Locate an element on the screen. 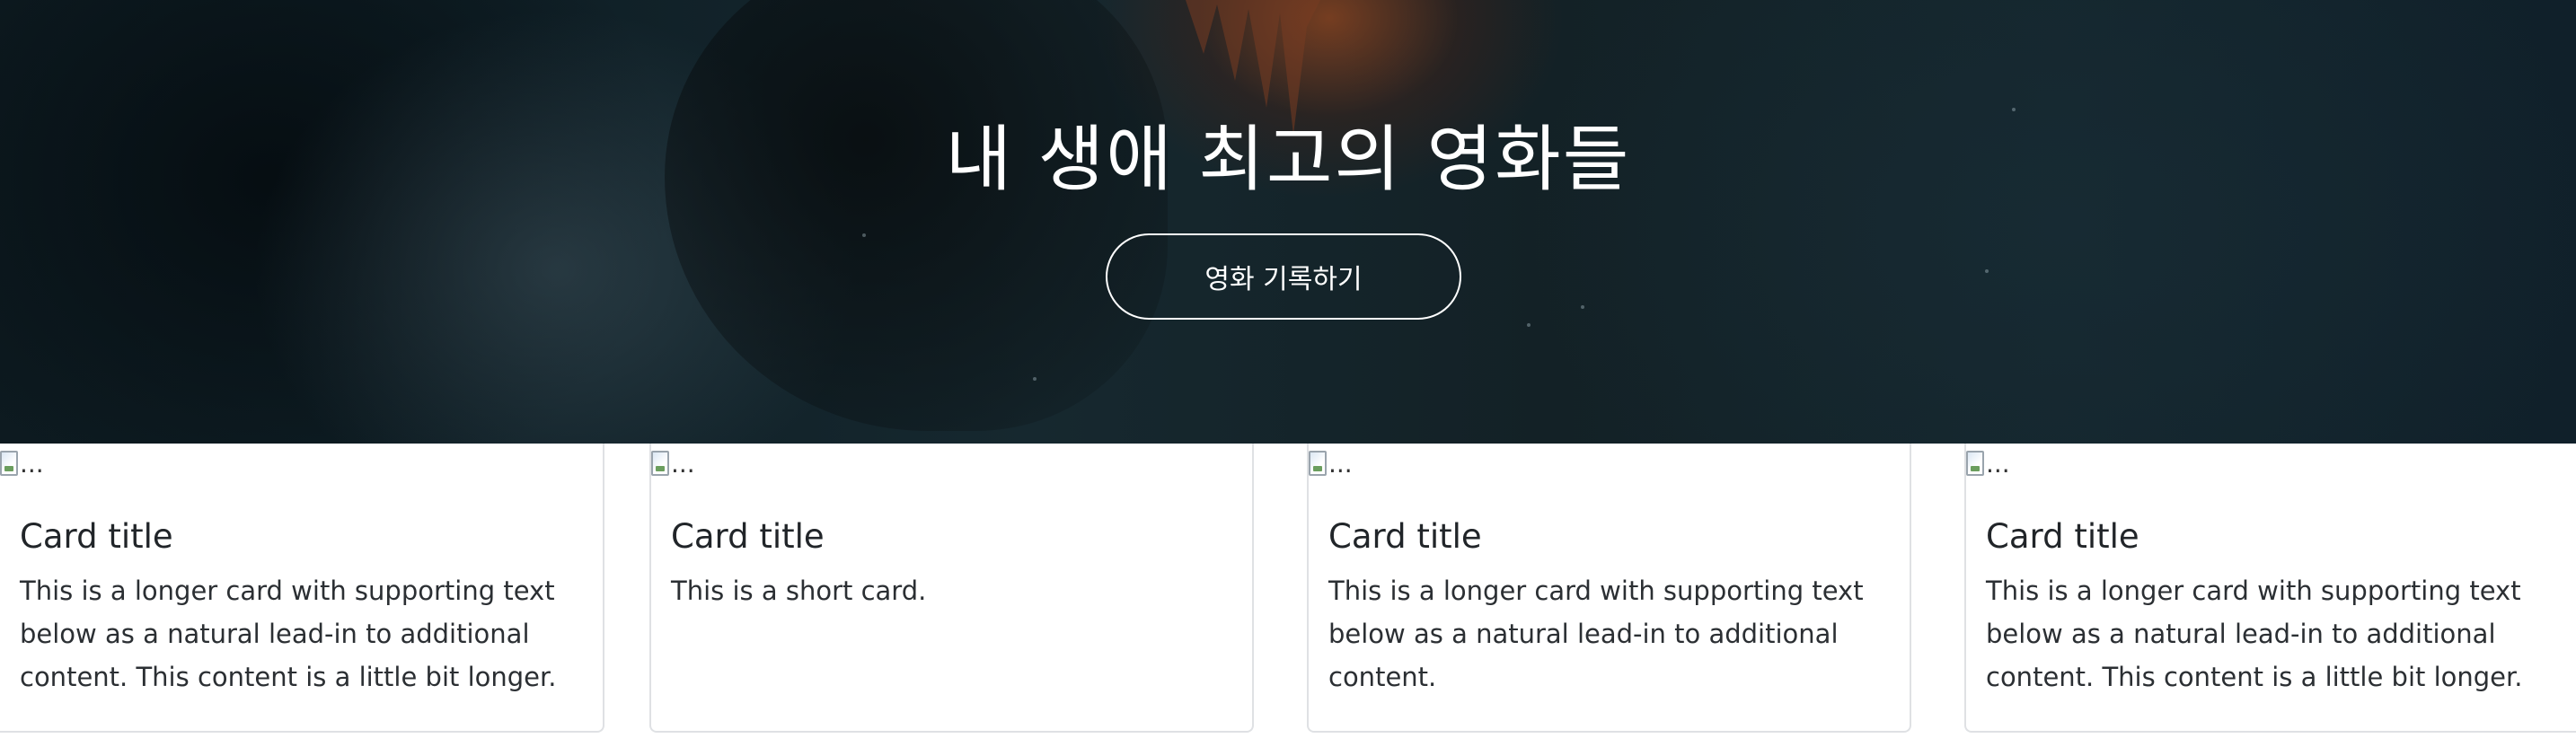  card-text: This is a short card. is located at coordinates (799, 591).